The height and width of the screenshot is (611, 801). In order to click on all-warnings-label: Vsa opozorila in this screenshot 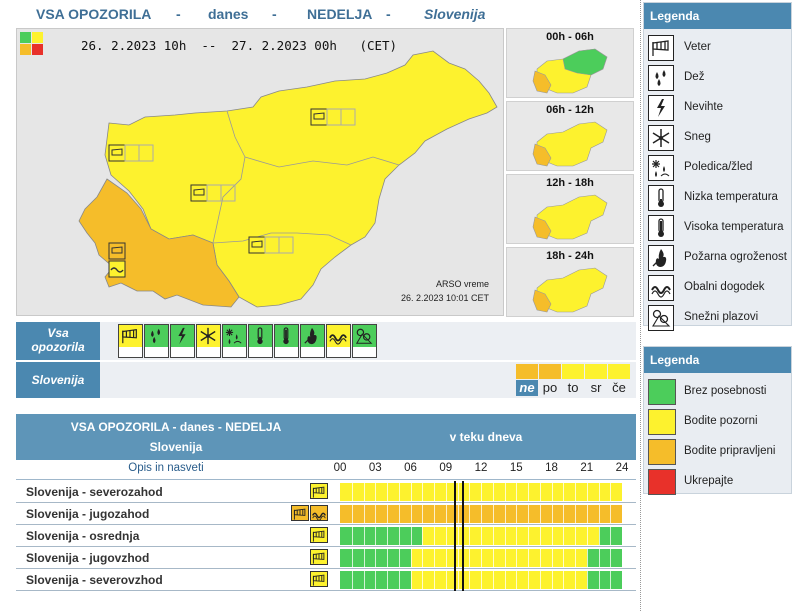, I will do `click(58, 341)`.